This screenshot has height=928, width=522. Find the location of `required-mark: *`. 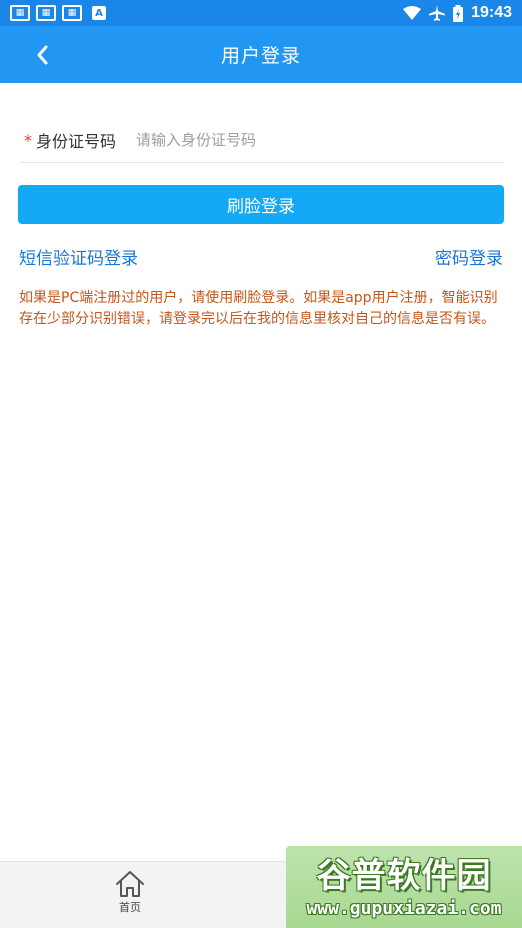

required-mark: * is located at coordinates (28, 140).